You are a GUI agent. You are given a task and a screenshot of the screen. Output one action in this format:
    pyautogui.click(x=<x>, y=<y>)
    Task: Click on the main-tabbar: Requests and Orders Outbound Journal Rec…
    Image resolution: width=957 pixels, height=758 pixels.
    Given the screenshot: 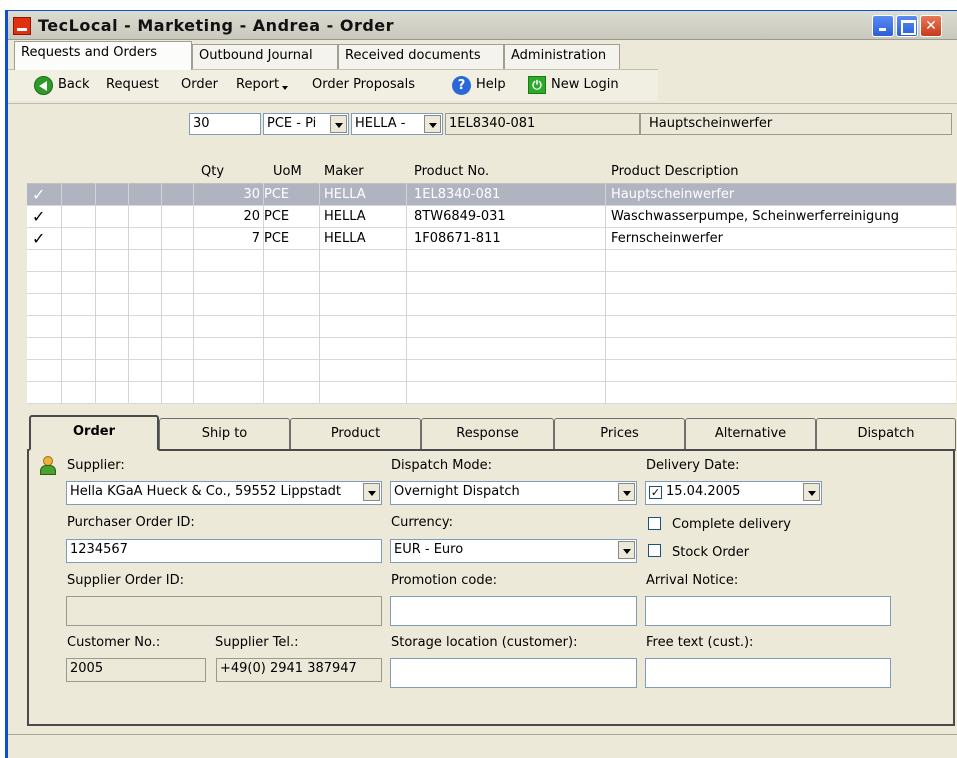 What is the action you would take?
    pyautogui.click(x=482, y=55)
    